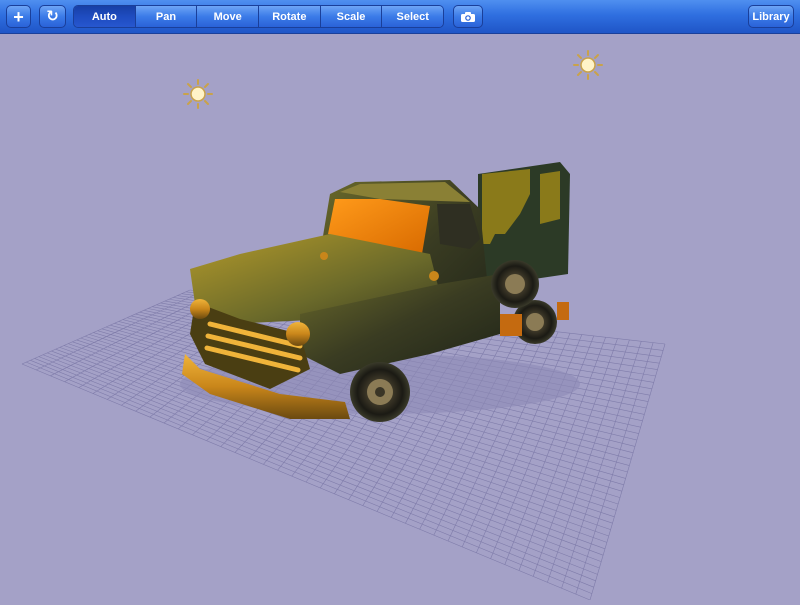 The image size is (800, 605). What do you see at coordinates (289, 16) in the screenshot?
I see `mode-rotate: Rotate` at bounding box center [289, 16].